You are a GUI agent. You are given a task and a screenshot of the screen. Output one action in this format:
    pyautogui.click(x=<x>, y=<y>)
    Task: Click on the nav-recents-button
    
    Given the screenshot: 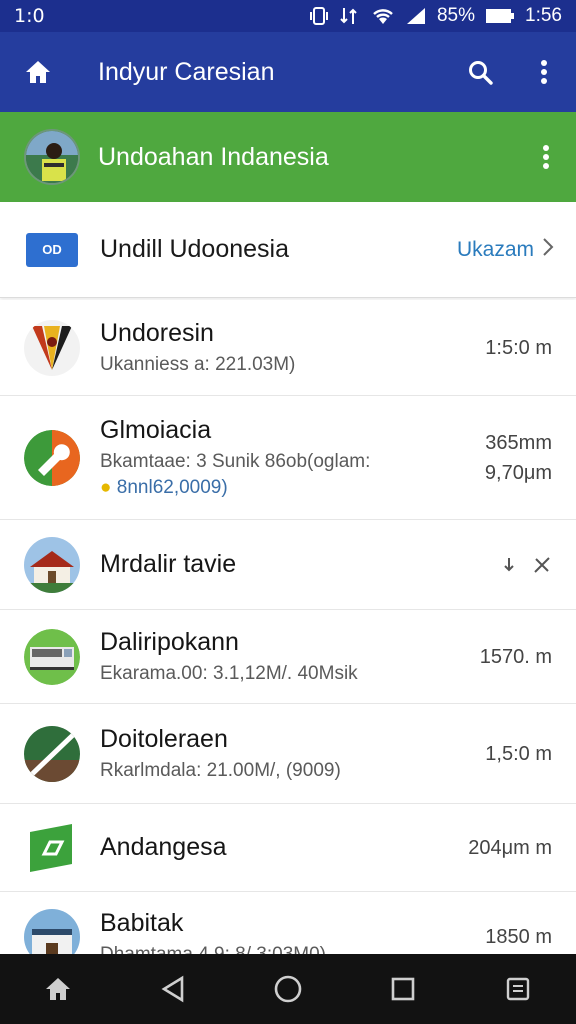 What is the action you would take?
    pyautogui.click(x=403, y=989)
    